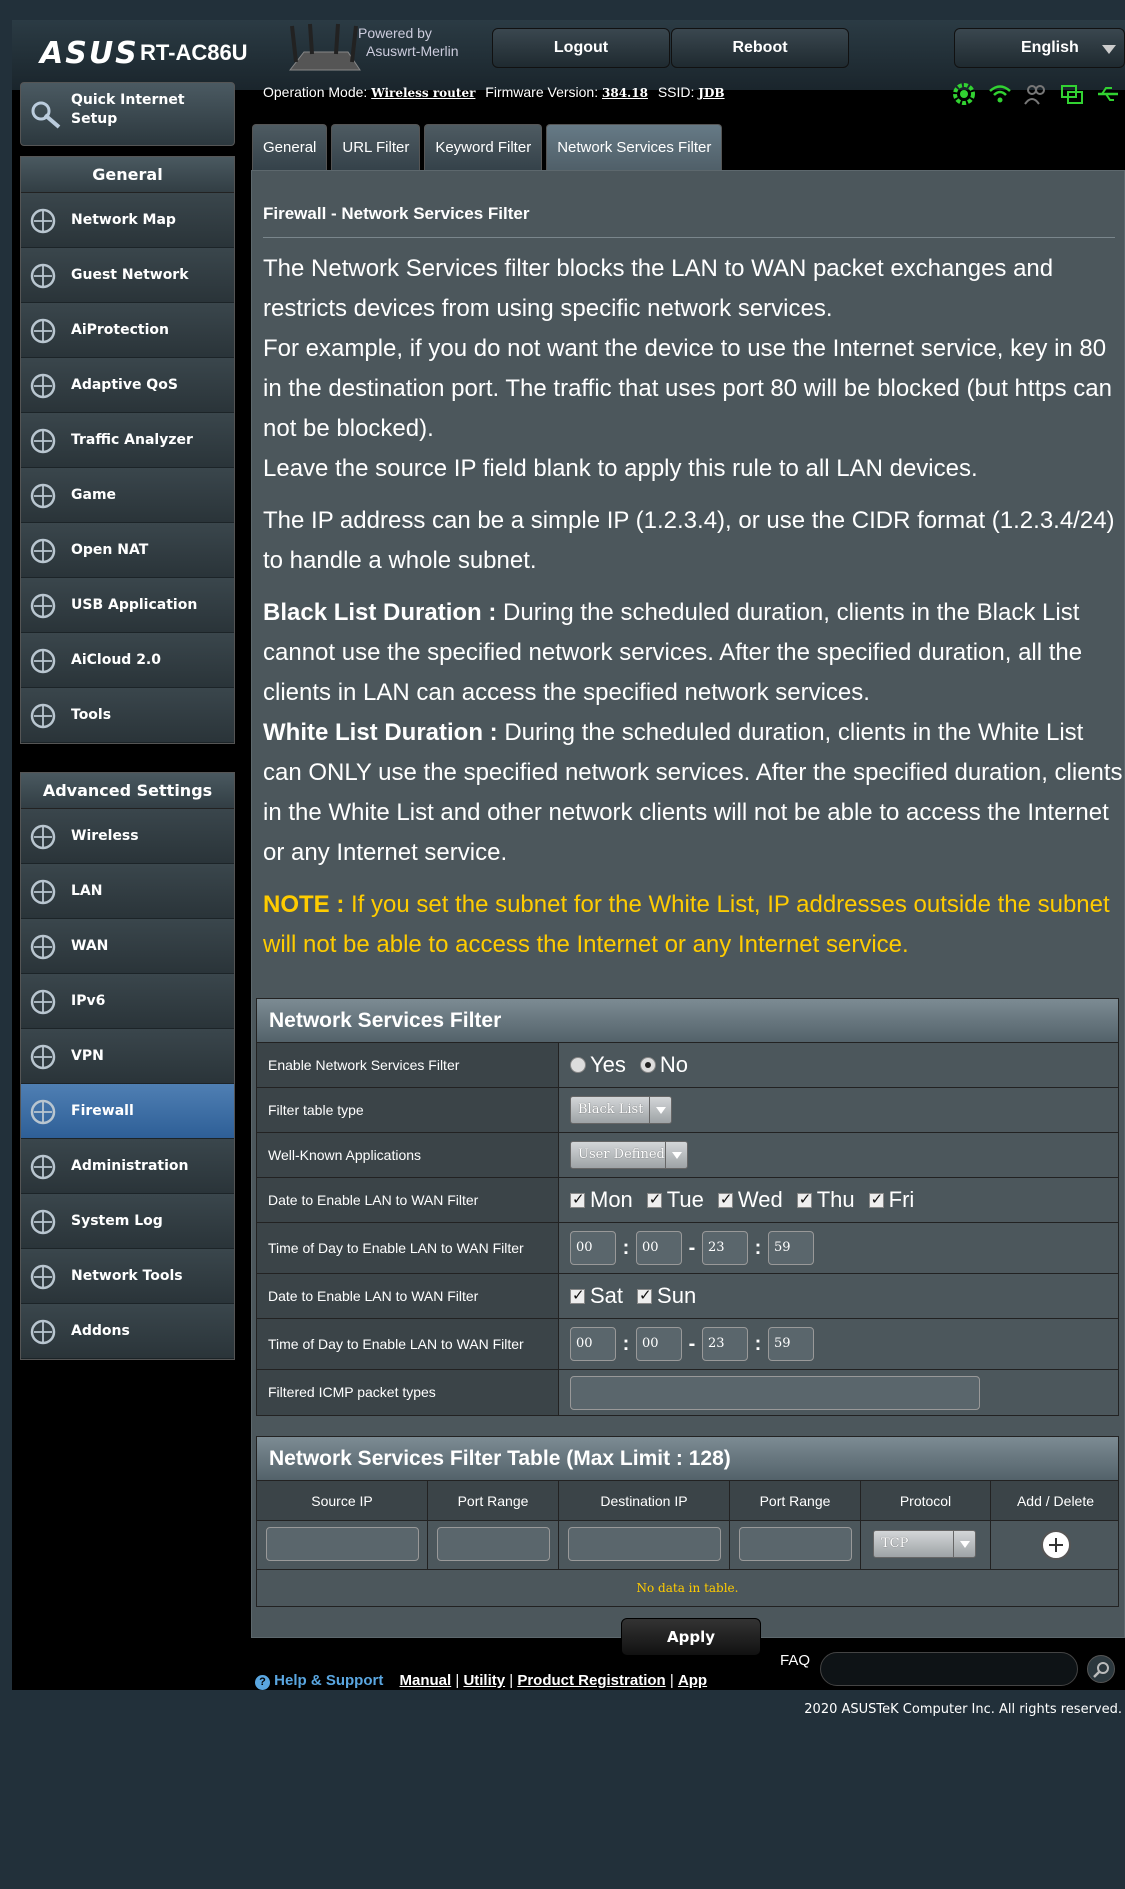  What do you see at coordinates (426, 1680) in the screenshot?
I see `manual-link: Manual` at bounding box center [426, 1680].